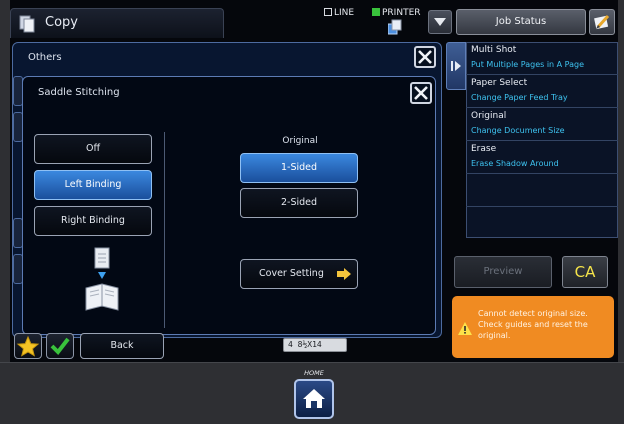 Image resolution: width=624 pixels, height=424 pixels. Describe the element at coordinates (299, 168) in the screenshot. I see `original-1-sided-button: 1-Sided` at that location.